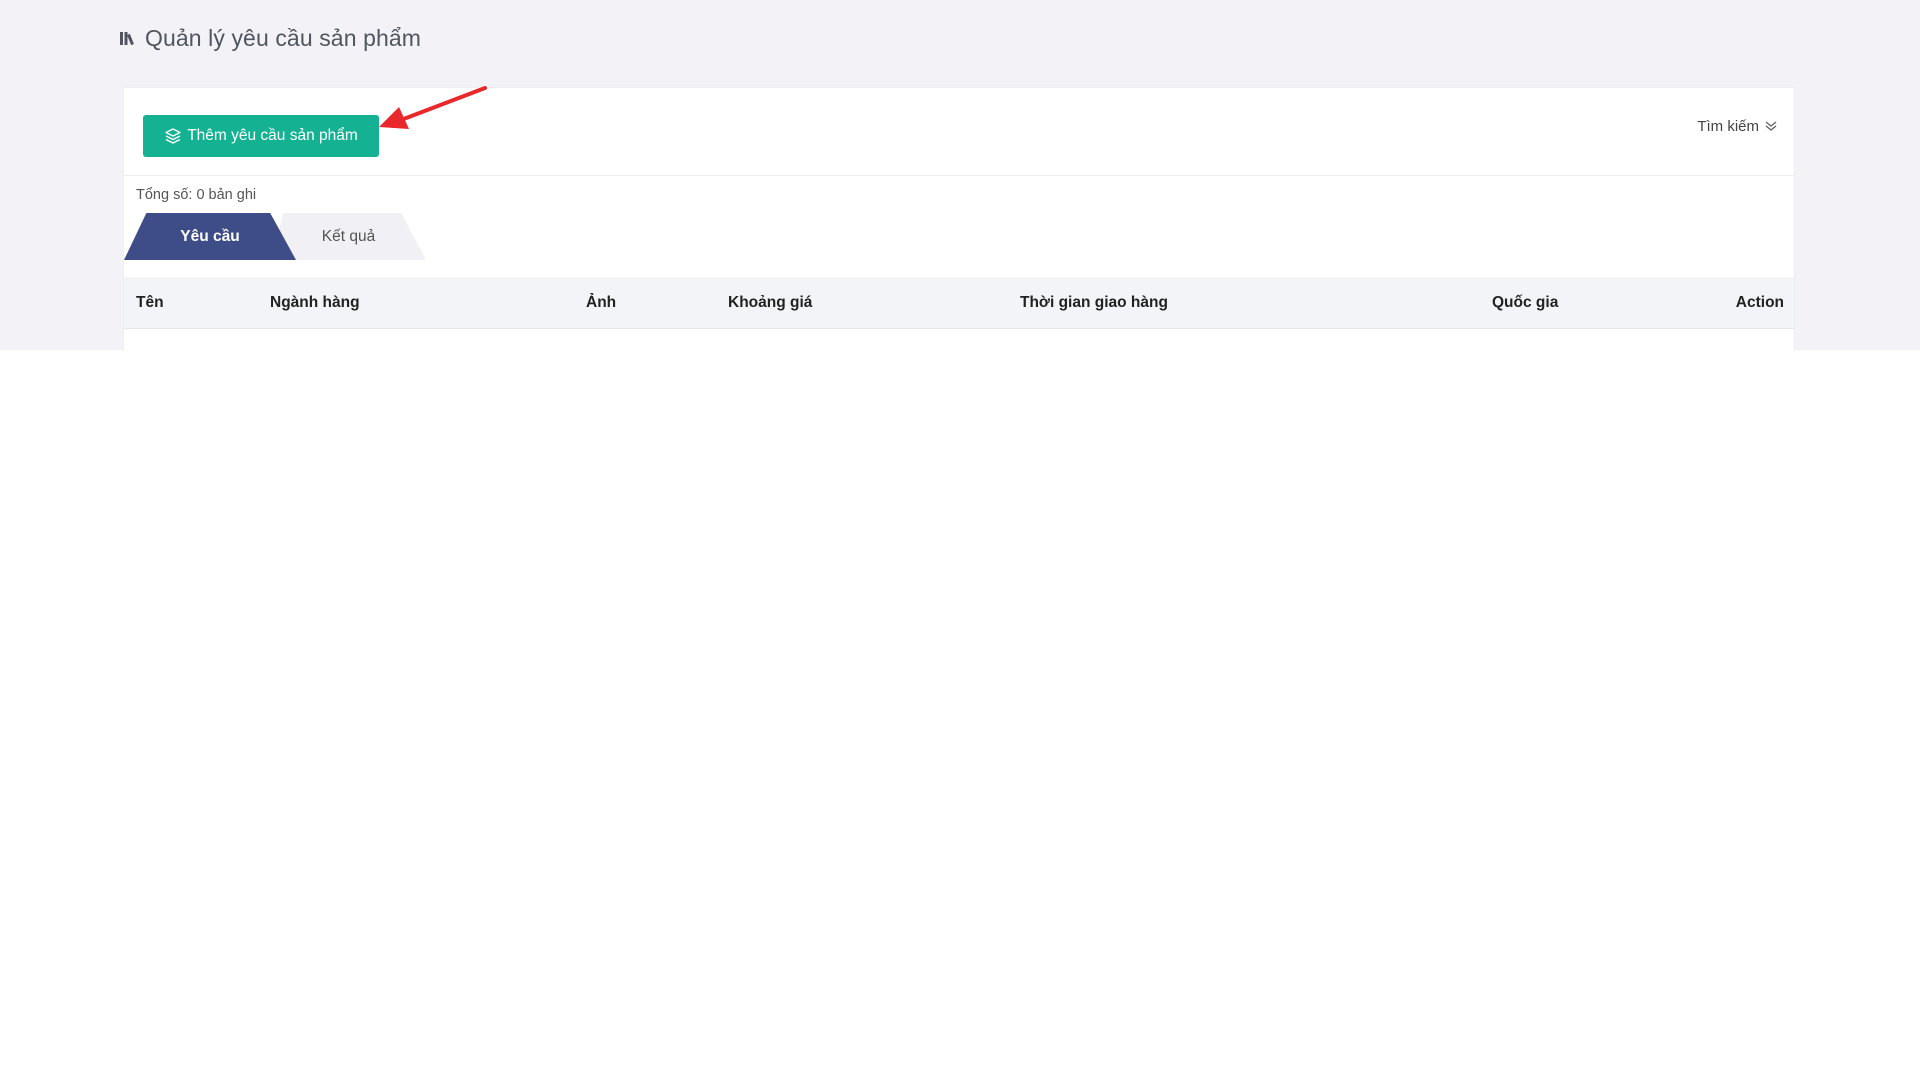  Describe the element at coordinates (283, 37) in the screenshot. I see `page-title: Quản lý yêu cầu sản phẩm` at that location.